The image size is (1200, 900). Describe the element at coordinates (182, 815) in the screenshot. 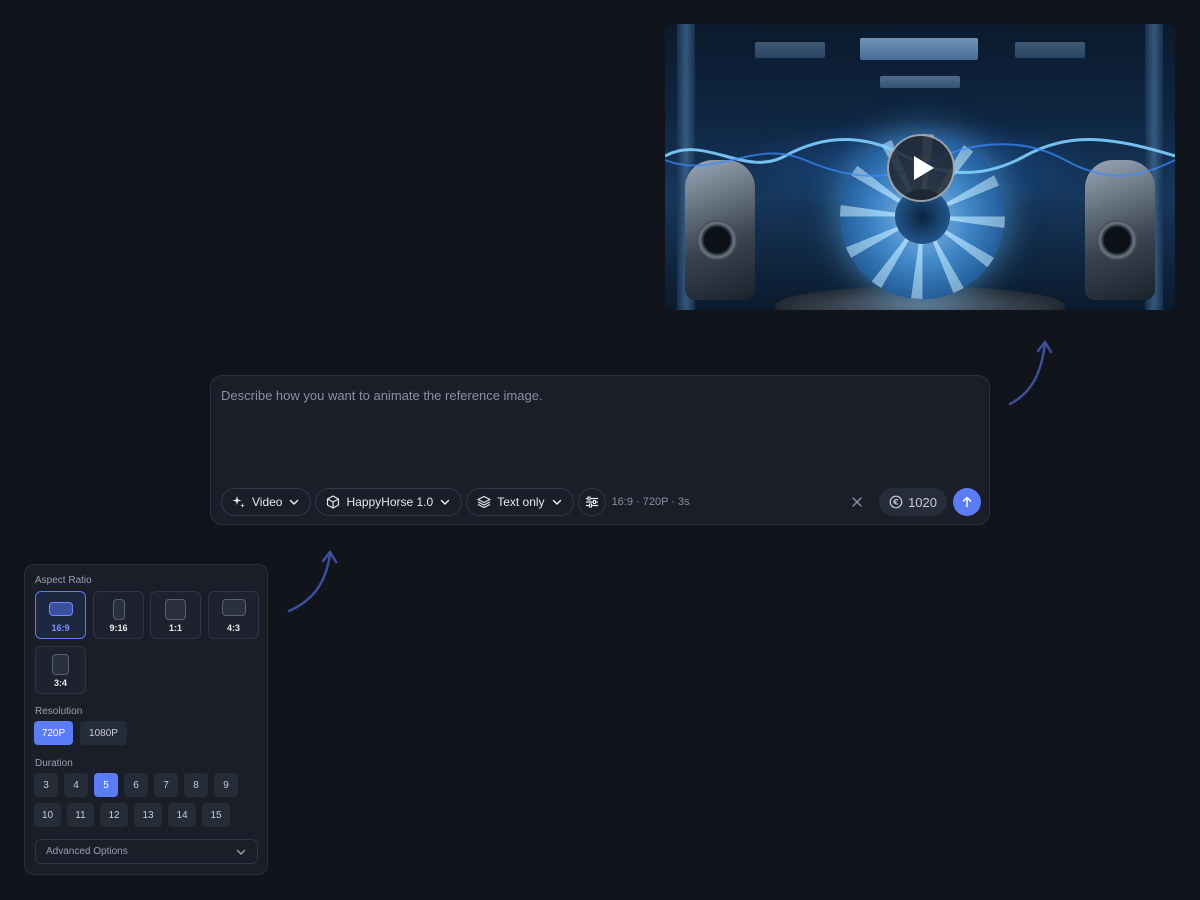

I see `duration-option: 14` at that location.